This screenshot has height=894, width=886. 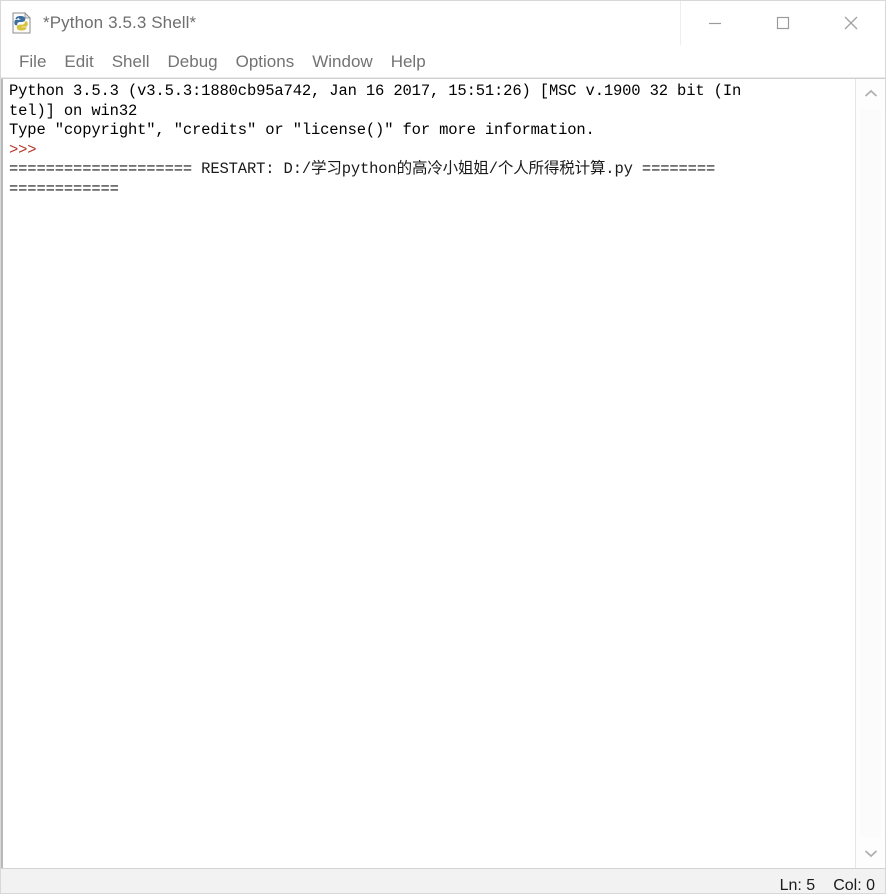 I want to click on title-bar-left: *Python 3.5.3 Shell*, so click(x=340, y=23).